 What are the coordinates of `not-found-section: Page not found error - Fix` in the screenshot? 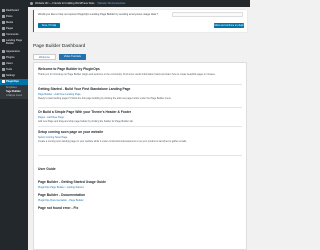 It's located at (140, 208).